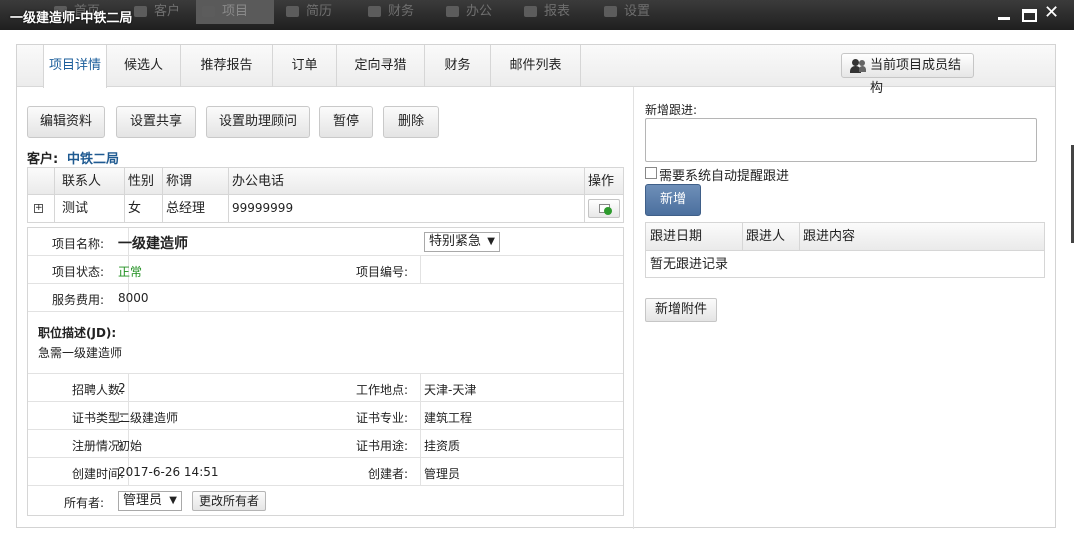 The height and width of the screenshot is (552, 1074). Describe the element at coordinates (93, 157) in the screenshot. I see `customer-name: 中铁二局` at that location.